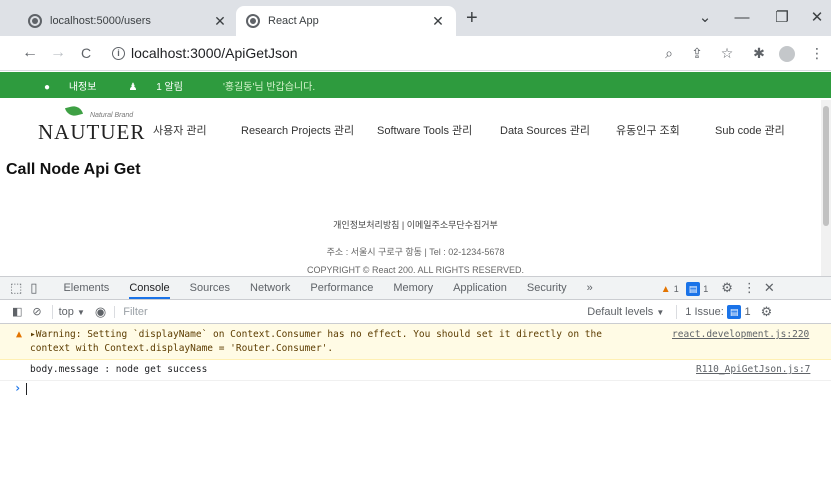 This screenshot has height=494, width=831. What do you see at coordinates (759, 53) in the screenshot?
I see `extensions-icon: ✱` at bounding box center [759, 53].